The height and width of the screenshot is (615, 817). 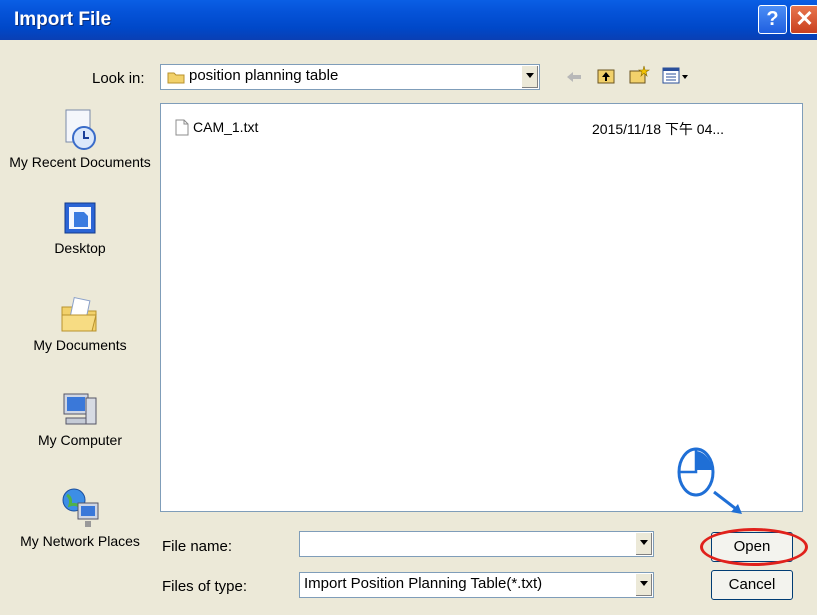 I want to click on mouse-click-icon, so click(x=709, y=480).